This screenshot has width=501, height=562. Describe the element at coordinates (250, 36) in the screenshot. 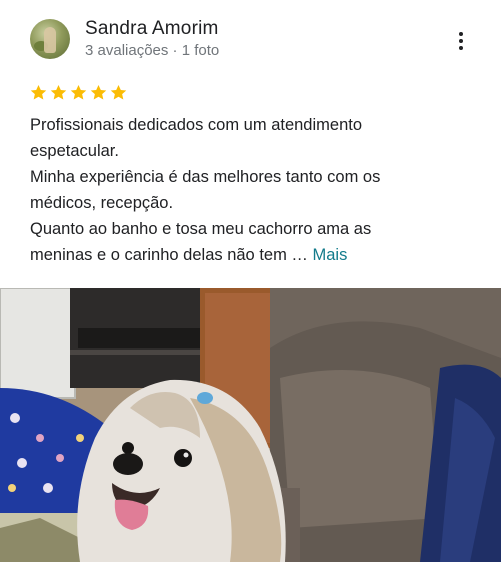

I see `review-header: Sandra Amorim 3 avaliações · 1 foto` at that location.